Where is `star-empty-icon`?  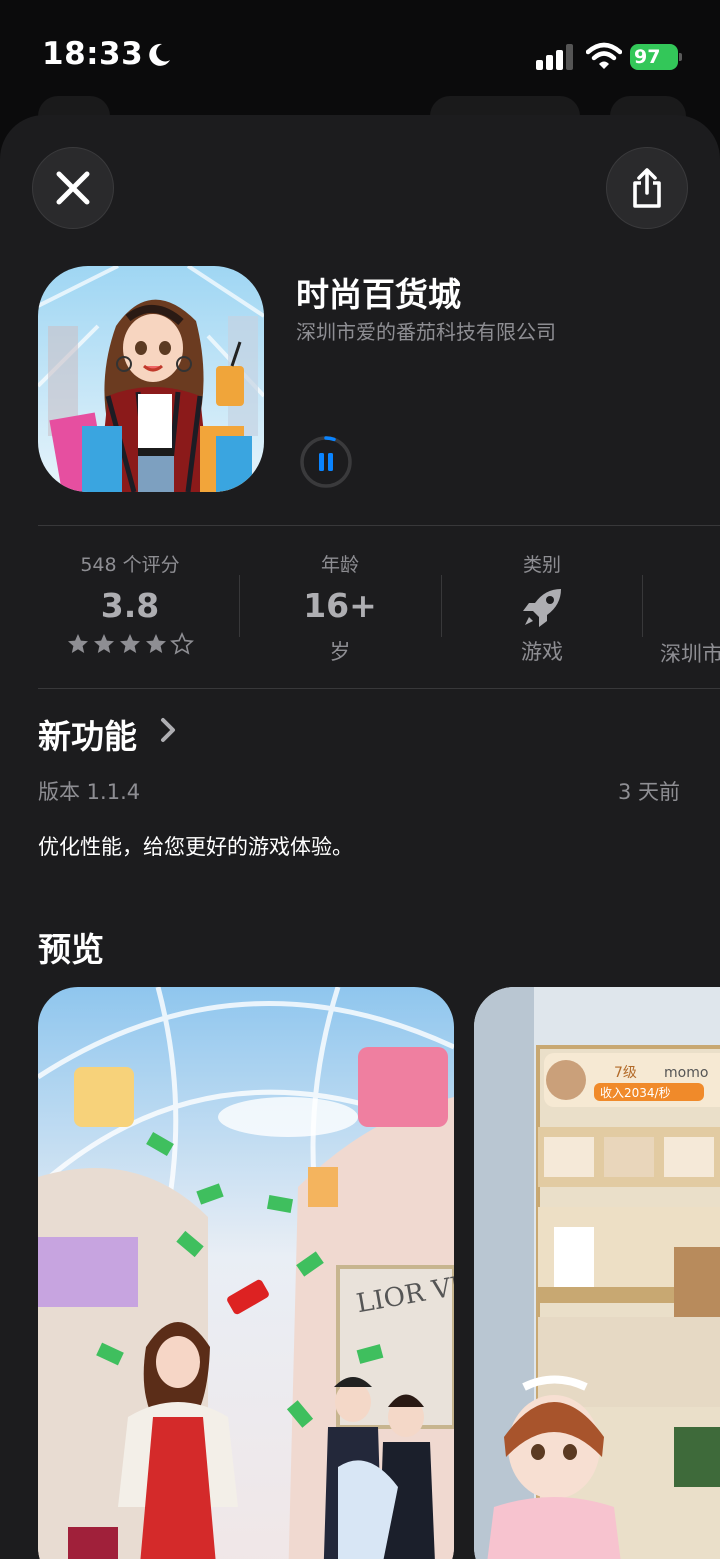
star-empty-icon is located at coordinates (182, 643).